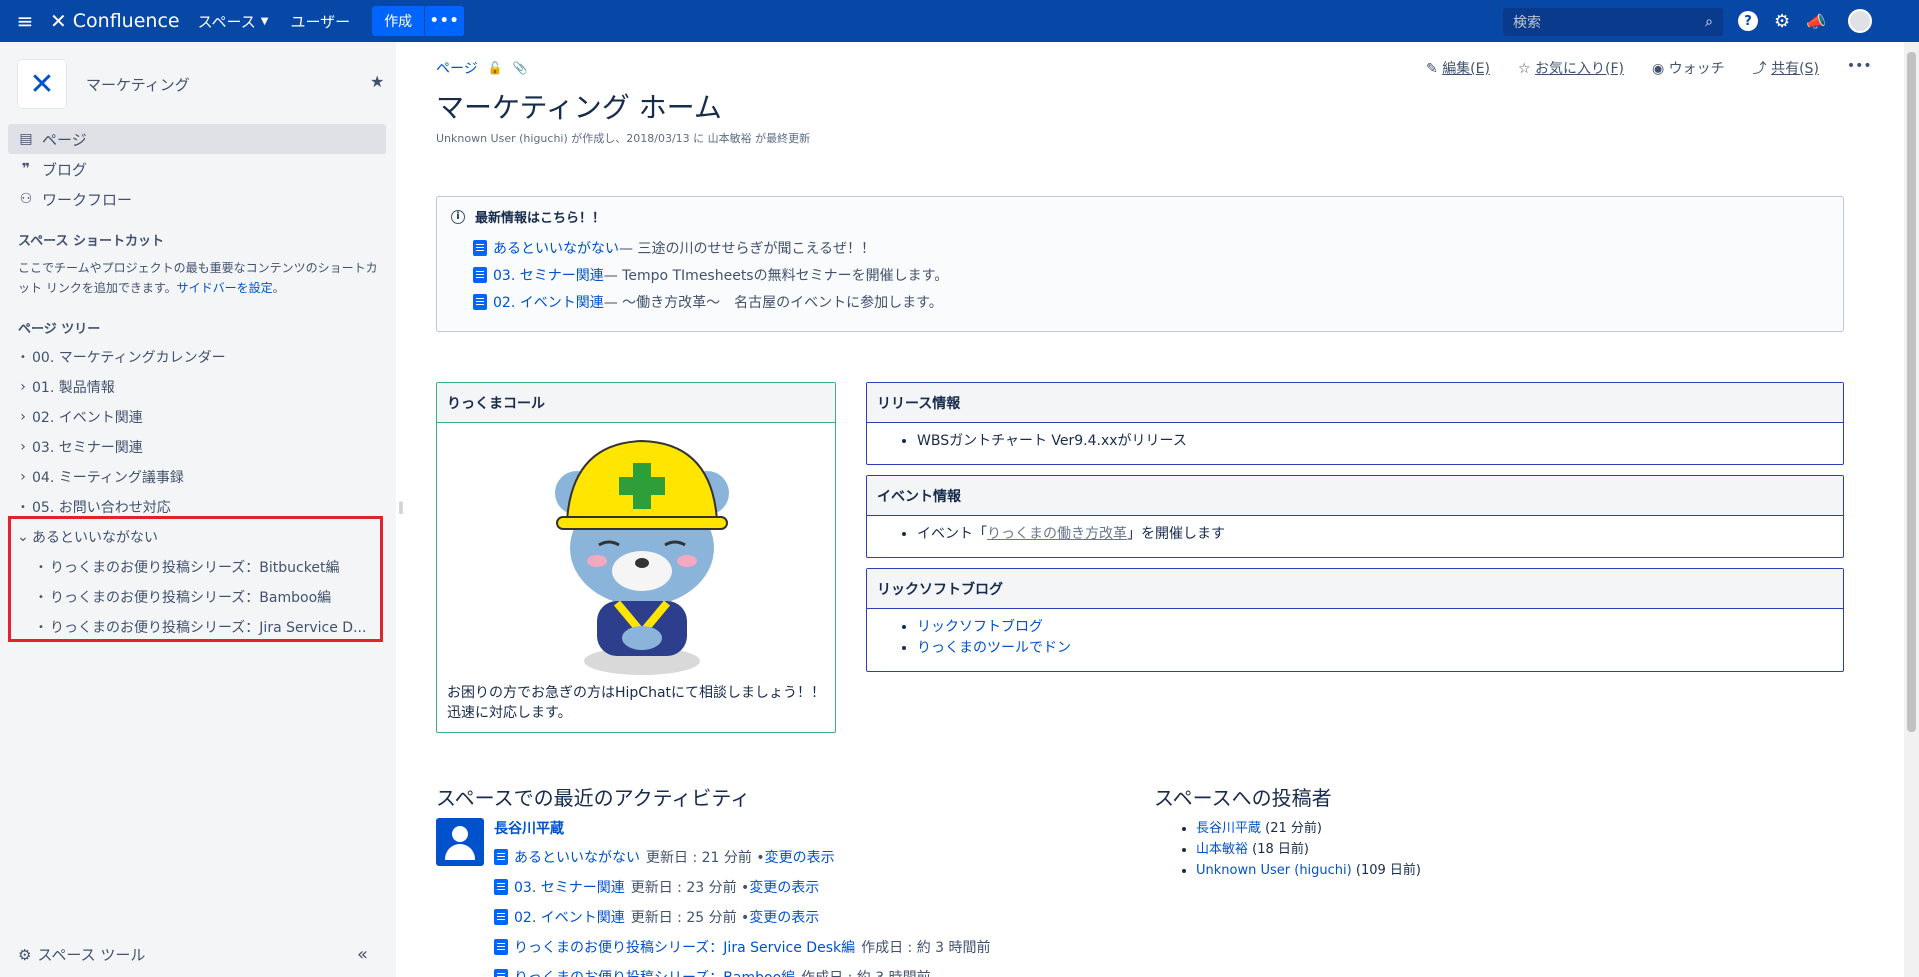  What do you see at coordinates (654, 972) in the screenshot?
I see `activity-page-link: りっくまのお便り投稿シリーズ：Bamboo編` at bounding box center [654, 972].